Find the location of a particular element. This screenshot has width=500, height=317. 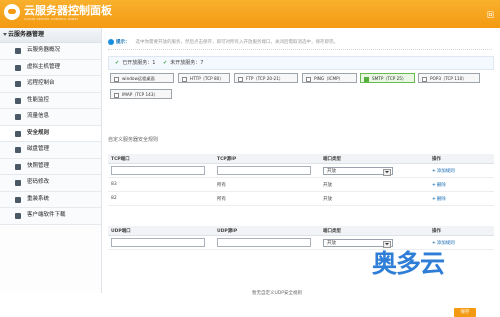

tcp-type-select: 开放 is located at coordinates (358, 171).